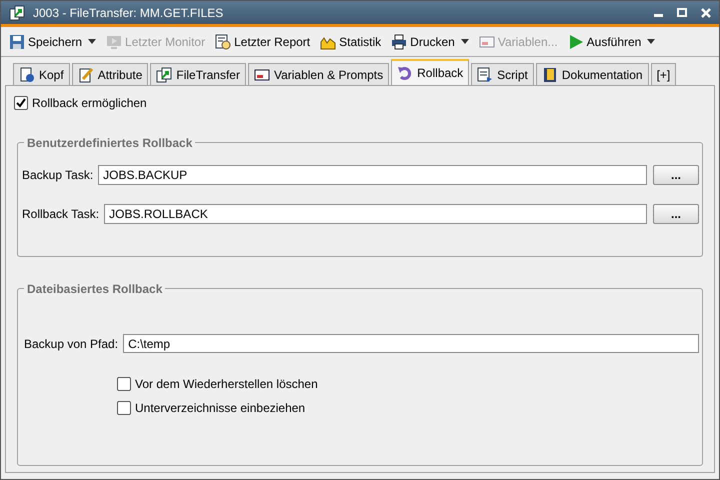  I want to click on checkbox-label: Rollback ermöglichen, so click(89, 103).